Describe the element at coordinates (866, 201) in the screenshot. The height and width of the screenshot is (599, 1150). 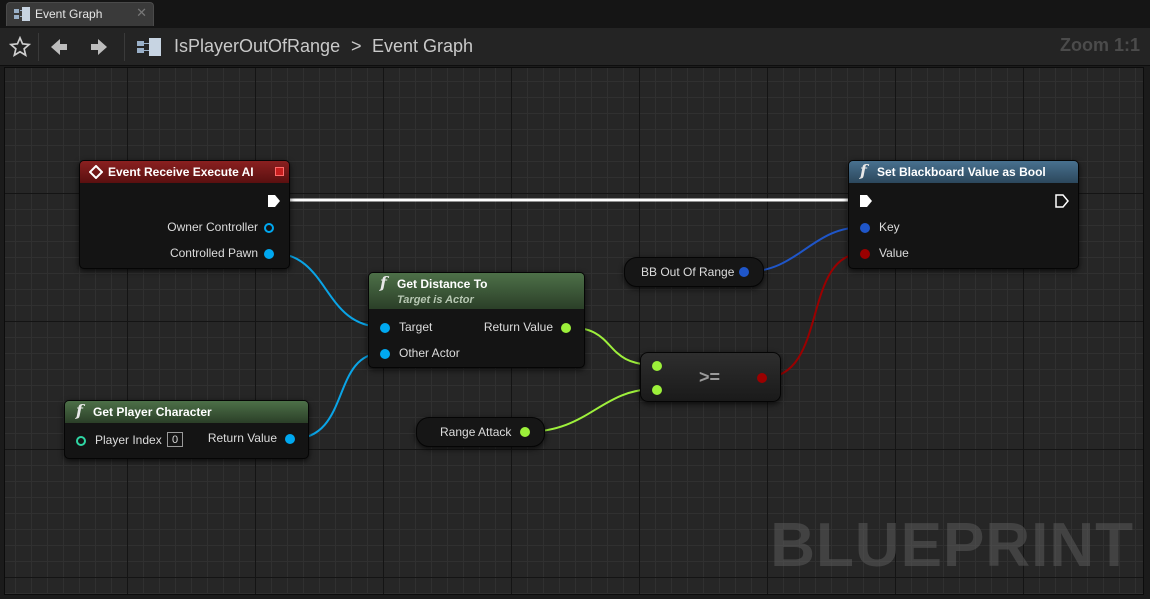
I see `exec-input-pin` at that location.